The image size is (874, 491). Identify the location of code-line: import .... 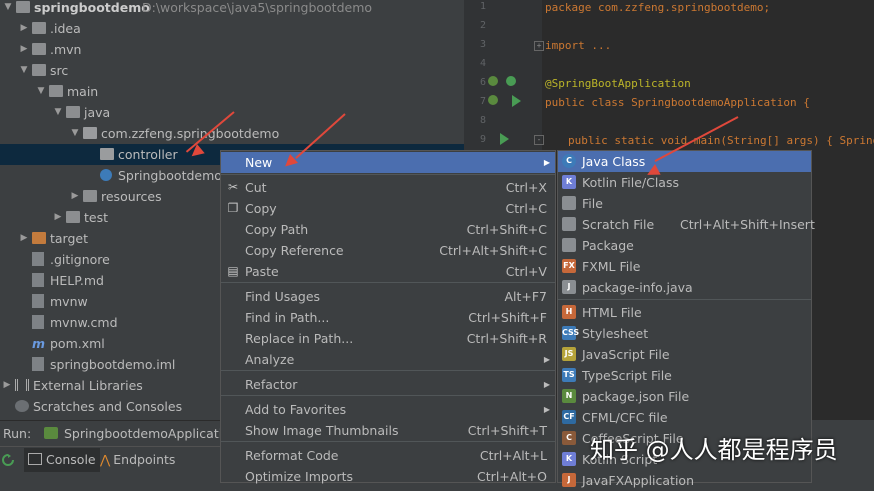
(578, 45).